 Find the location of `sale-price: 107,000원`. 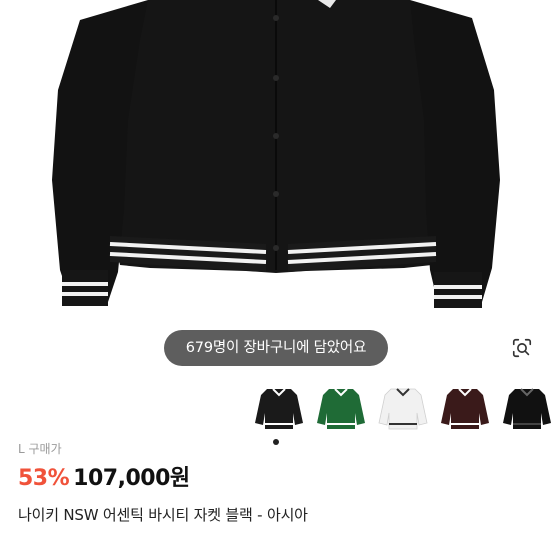

sale-price: 107,000원 is located at coordinates (131, 478).